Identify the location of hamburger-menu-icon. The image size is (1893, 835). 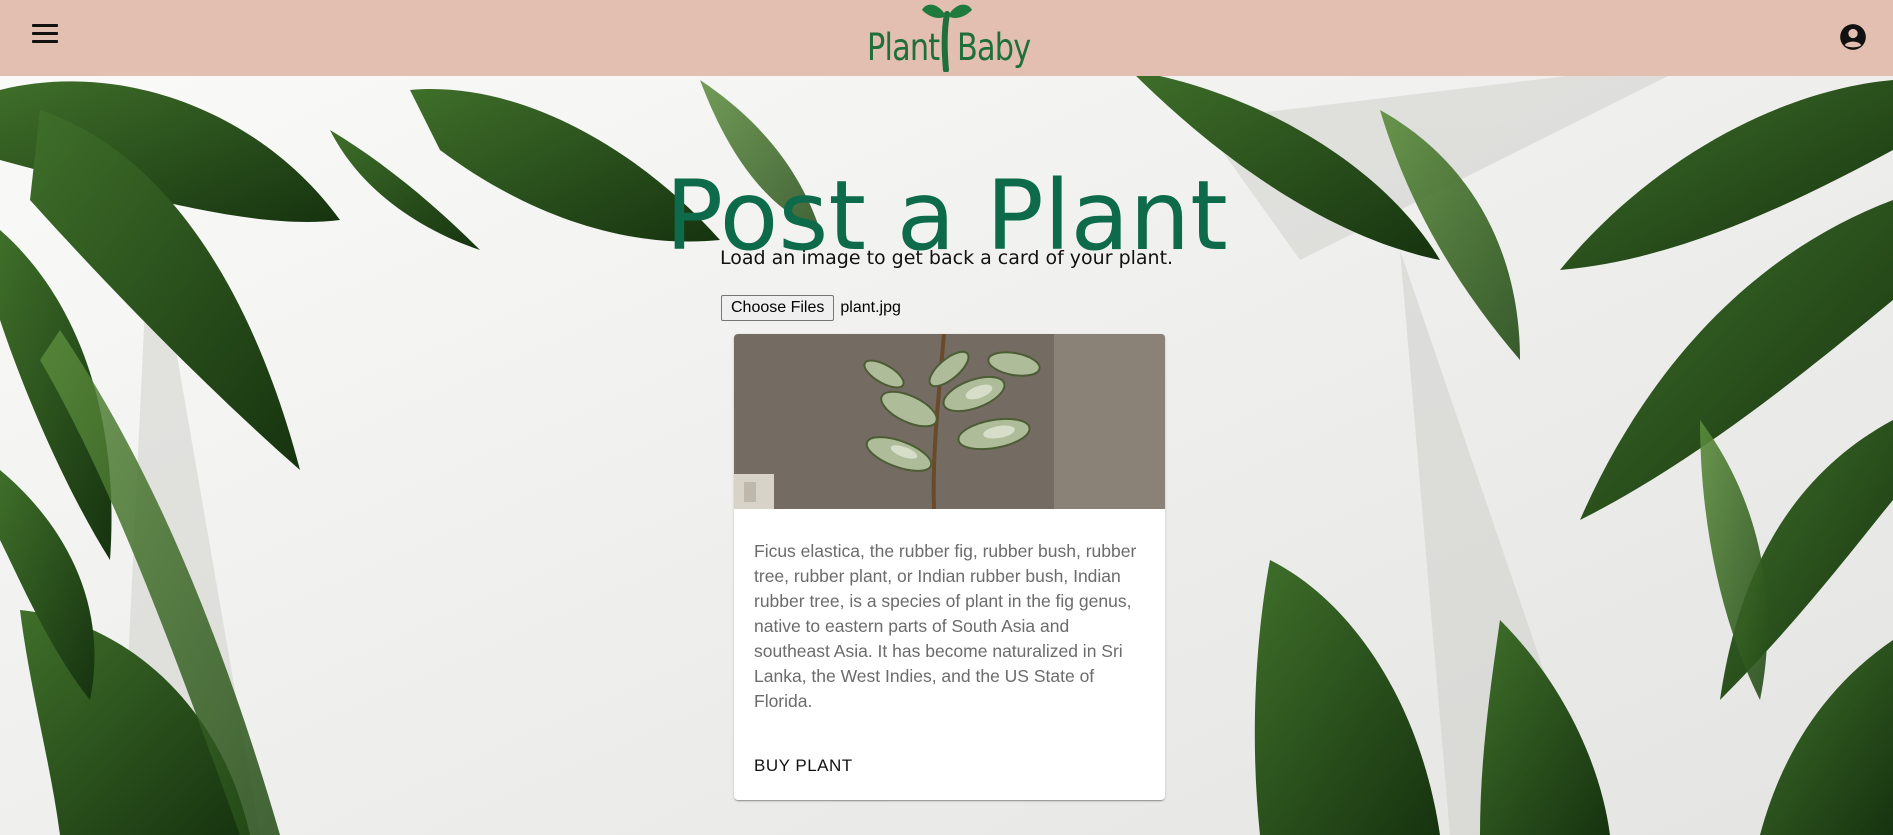
(45, 35).